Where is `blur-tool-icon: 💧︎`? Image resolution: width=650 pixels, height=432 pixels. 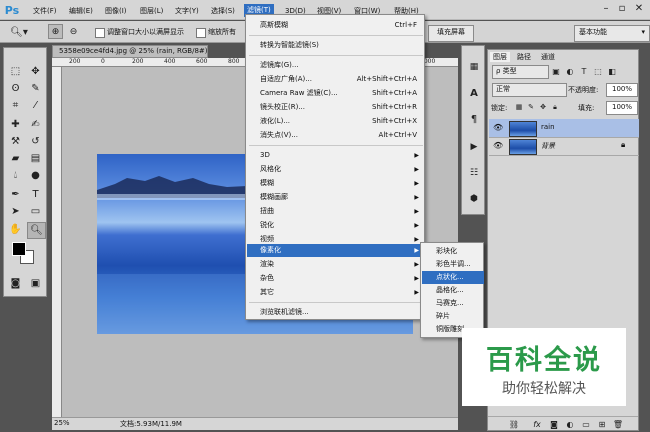
blur-tool-icon: 💧︎ is located at coordinates (15, 175).